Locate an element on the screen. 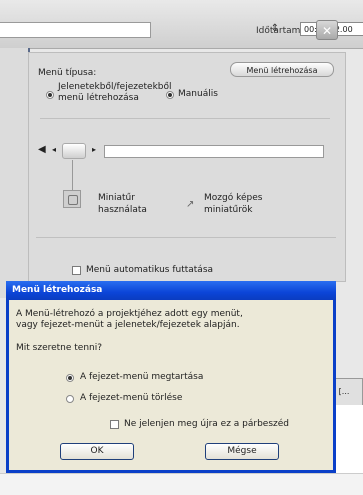 The height and width of the screenshot is (495, 363). radio-manual is located at coordinates (170, 95).